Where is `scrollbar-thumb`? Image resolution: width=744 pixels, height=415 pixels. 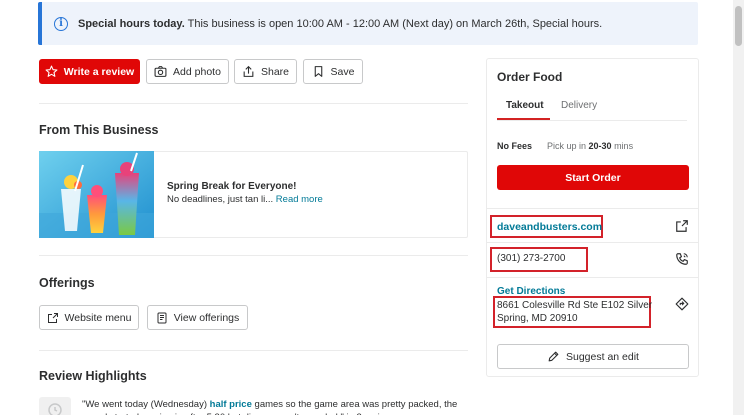
scrollbar-thumb is located at coordinates (738, 26).